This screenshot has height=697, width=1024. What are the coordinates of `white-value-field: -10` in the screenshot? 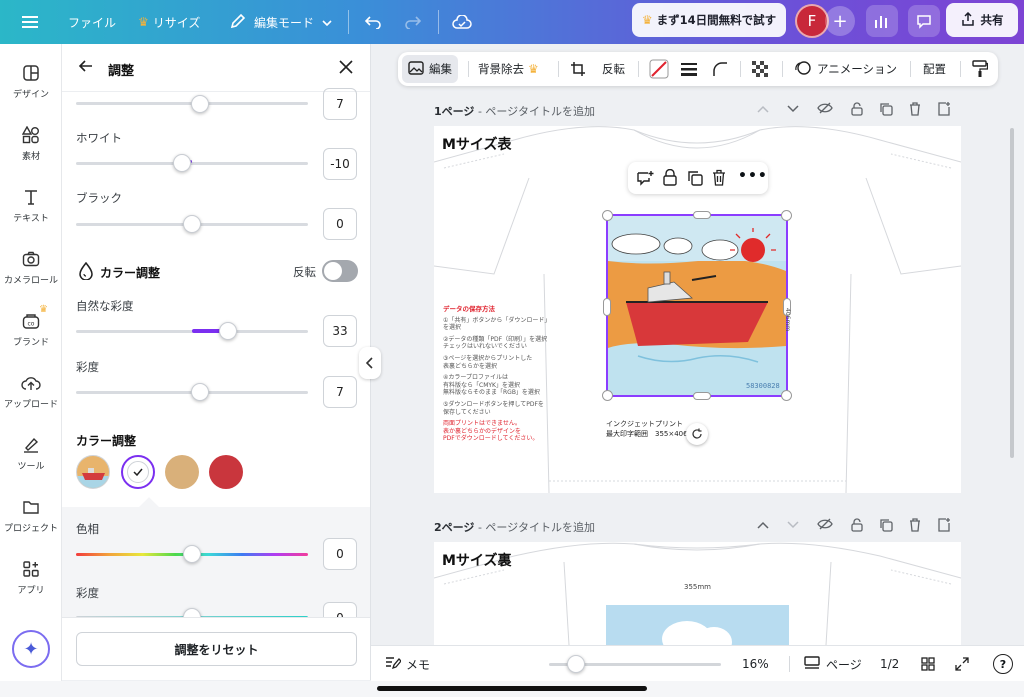 It's located at (340, 164).